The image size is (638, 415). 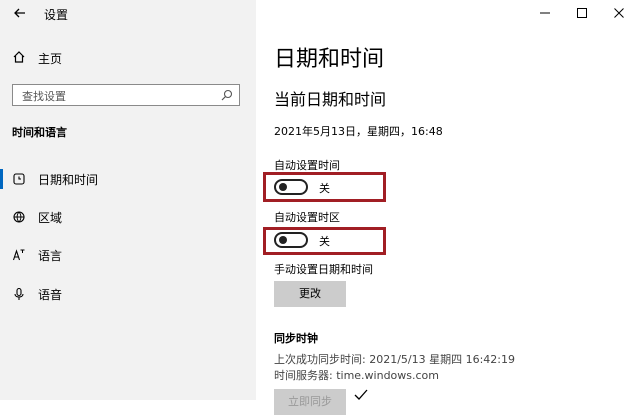 I want to click on maximize-icon, so click(x=582, y=13).